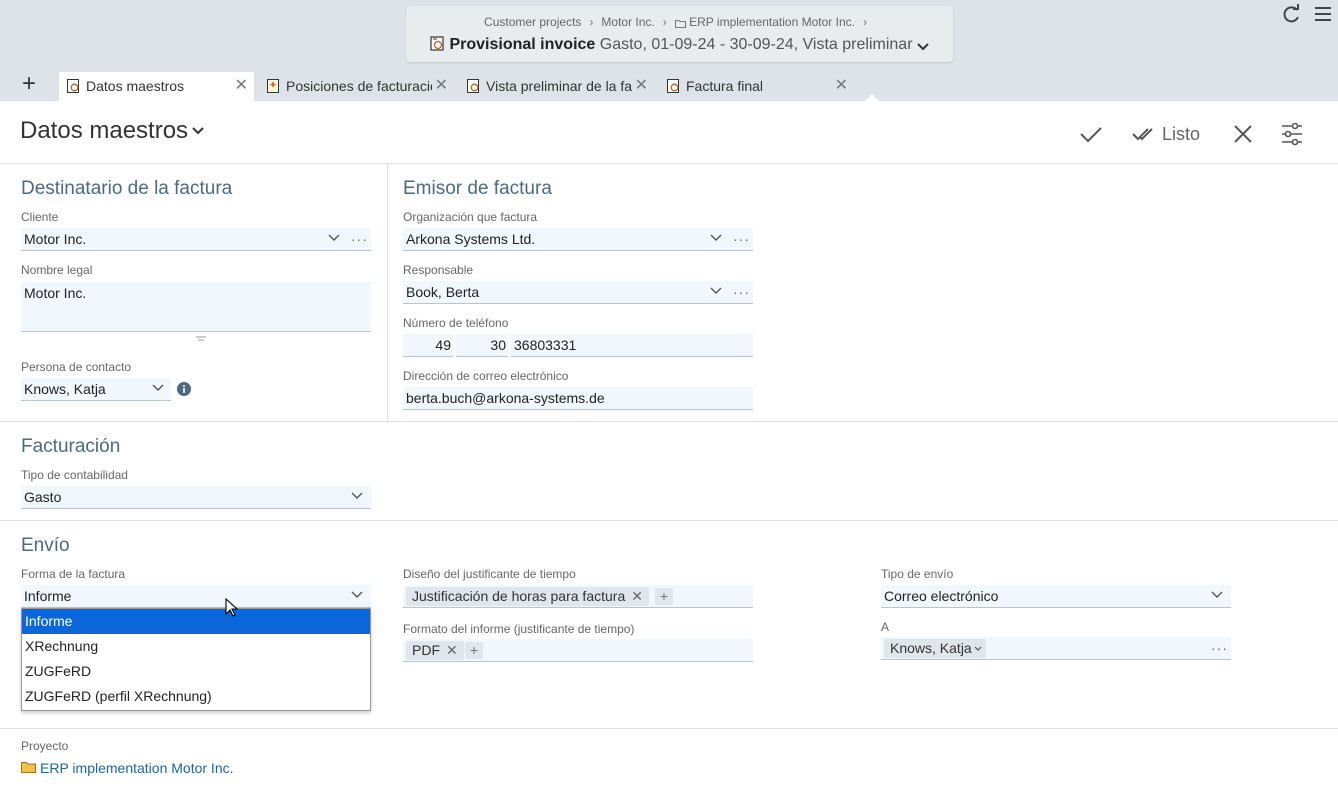 This screenshot has height=788, width=1338. I want to click on phone-area-input: 30, so click(482, 345).